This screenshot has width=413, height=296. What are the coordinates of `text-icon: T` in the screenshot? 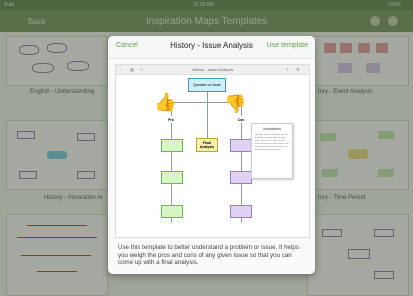 It's located at (287, 69).